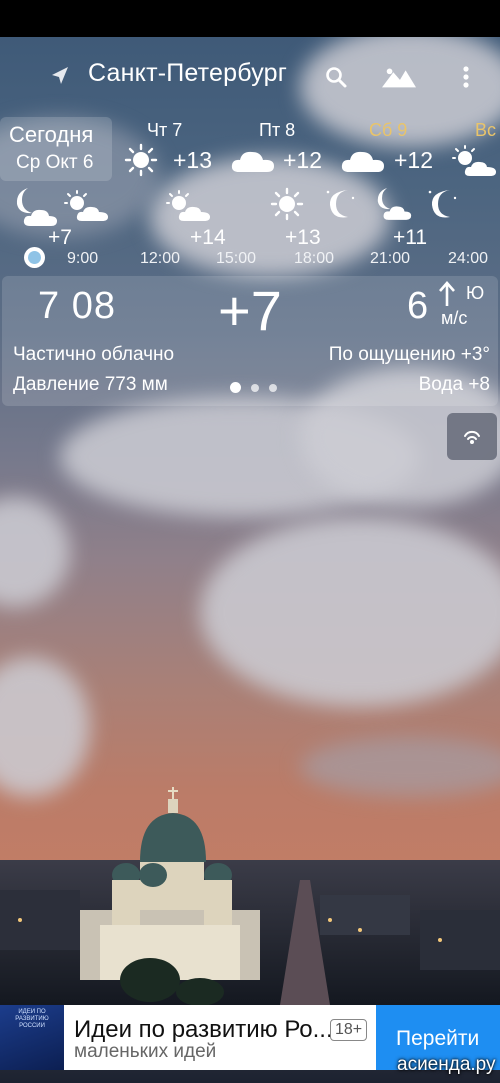 The height and width of the screenshot is (1083, 500). Describe the element at coordinates (60, 76) in the screenshot. I see `location-arrow-icon` at that location.